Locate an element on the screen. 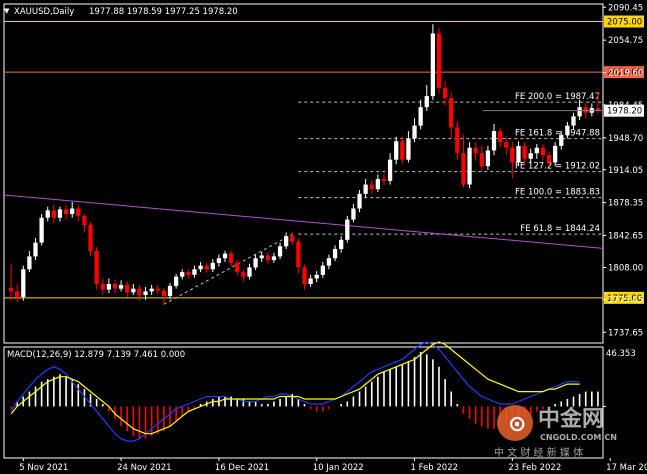 This screenshot has width=647, height=474. time-tick-label: 1 Feb 2022 is located at coordinates (435, 468).